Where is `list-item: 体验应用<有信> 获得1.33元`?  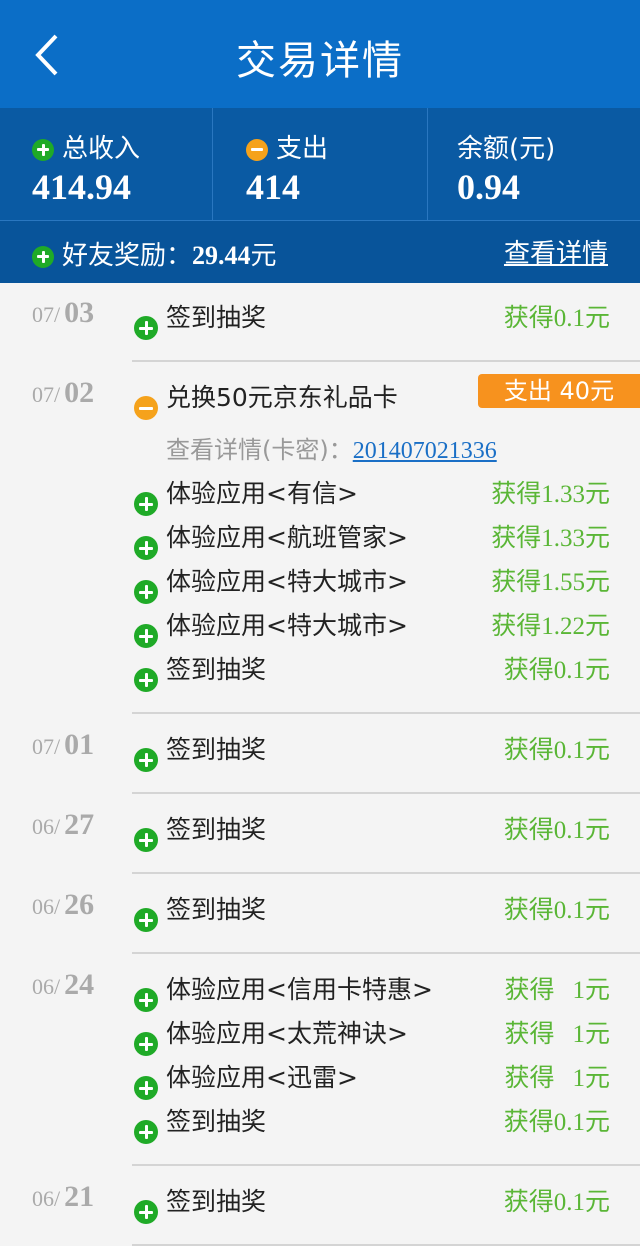 list-item: 体验应用<有信> 获得1.33元 is located at coordinates (387, 493).